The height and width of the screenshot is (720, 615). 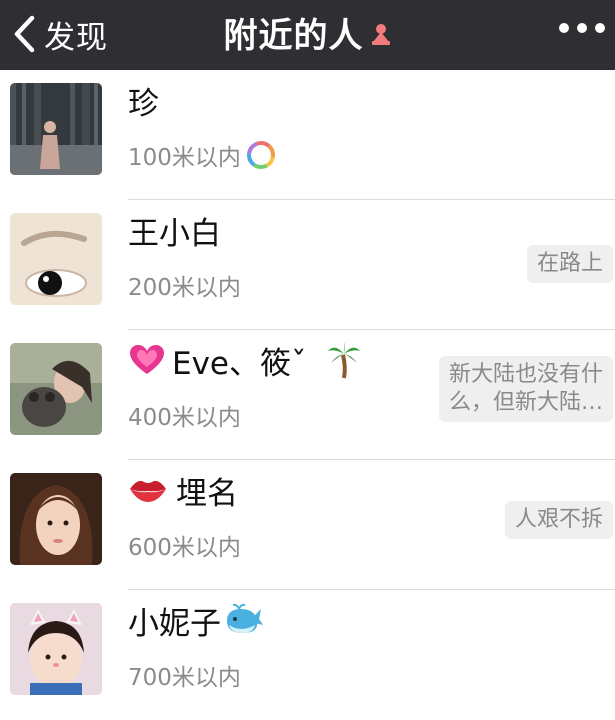 I want to click on page-title: 附近的人, so click(x=307, y=32).